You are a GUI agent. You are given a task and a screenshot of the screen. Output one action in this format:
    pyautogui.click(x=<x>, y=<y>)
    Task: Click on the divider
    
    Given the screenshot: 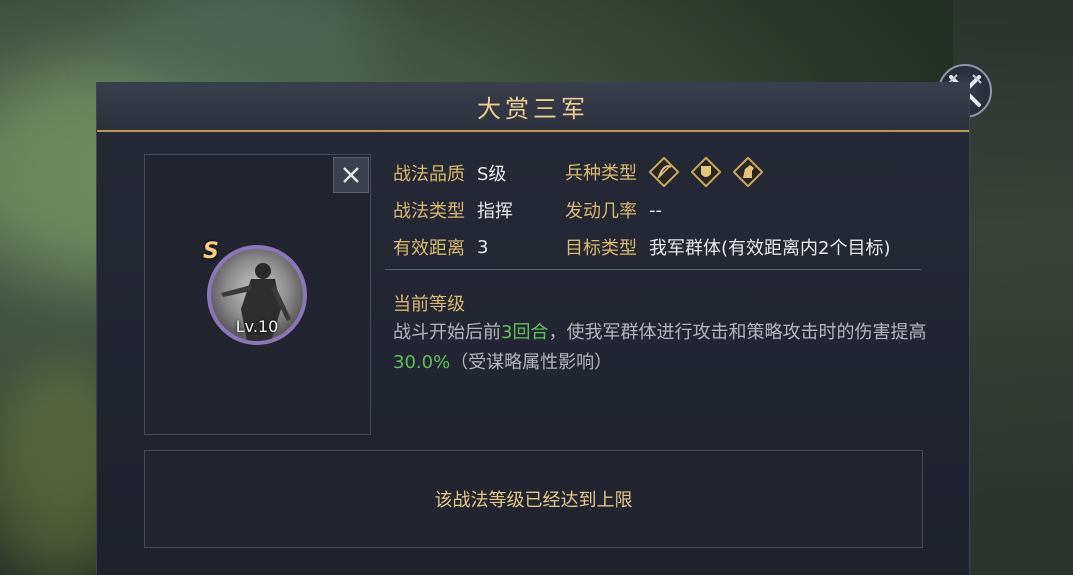 What is the action you would take?
    pyautogui.click(x=653, y=269)
    